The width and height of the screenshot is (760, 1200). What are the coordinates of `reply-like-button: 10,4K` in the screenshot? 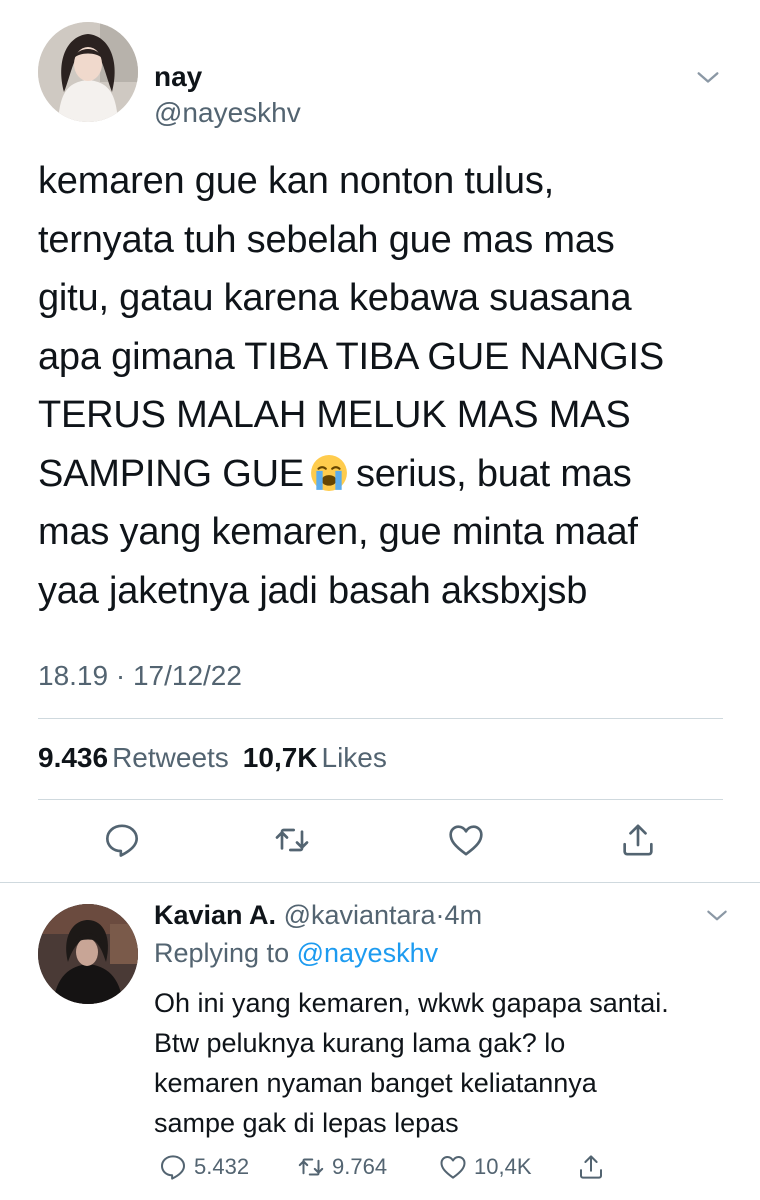 It's located at (485, 1167).